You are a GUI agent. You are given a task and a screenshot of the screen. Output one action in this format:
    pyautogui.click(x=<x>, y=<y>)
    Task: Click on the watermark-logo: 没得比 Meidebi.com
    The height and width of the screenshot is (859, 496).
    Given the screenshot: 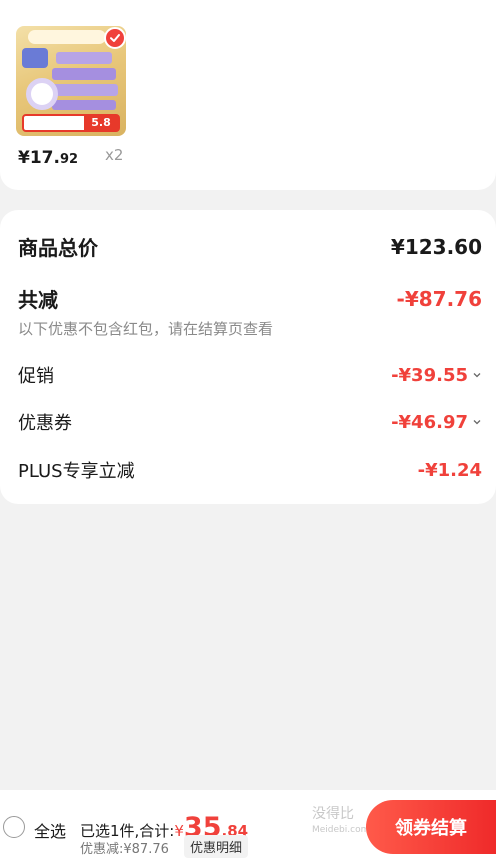 What is the action you would take?
    pyautogui.click(x=340, y=822)
    